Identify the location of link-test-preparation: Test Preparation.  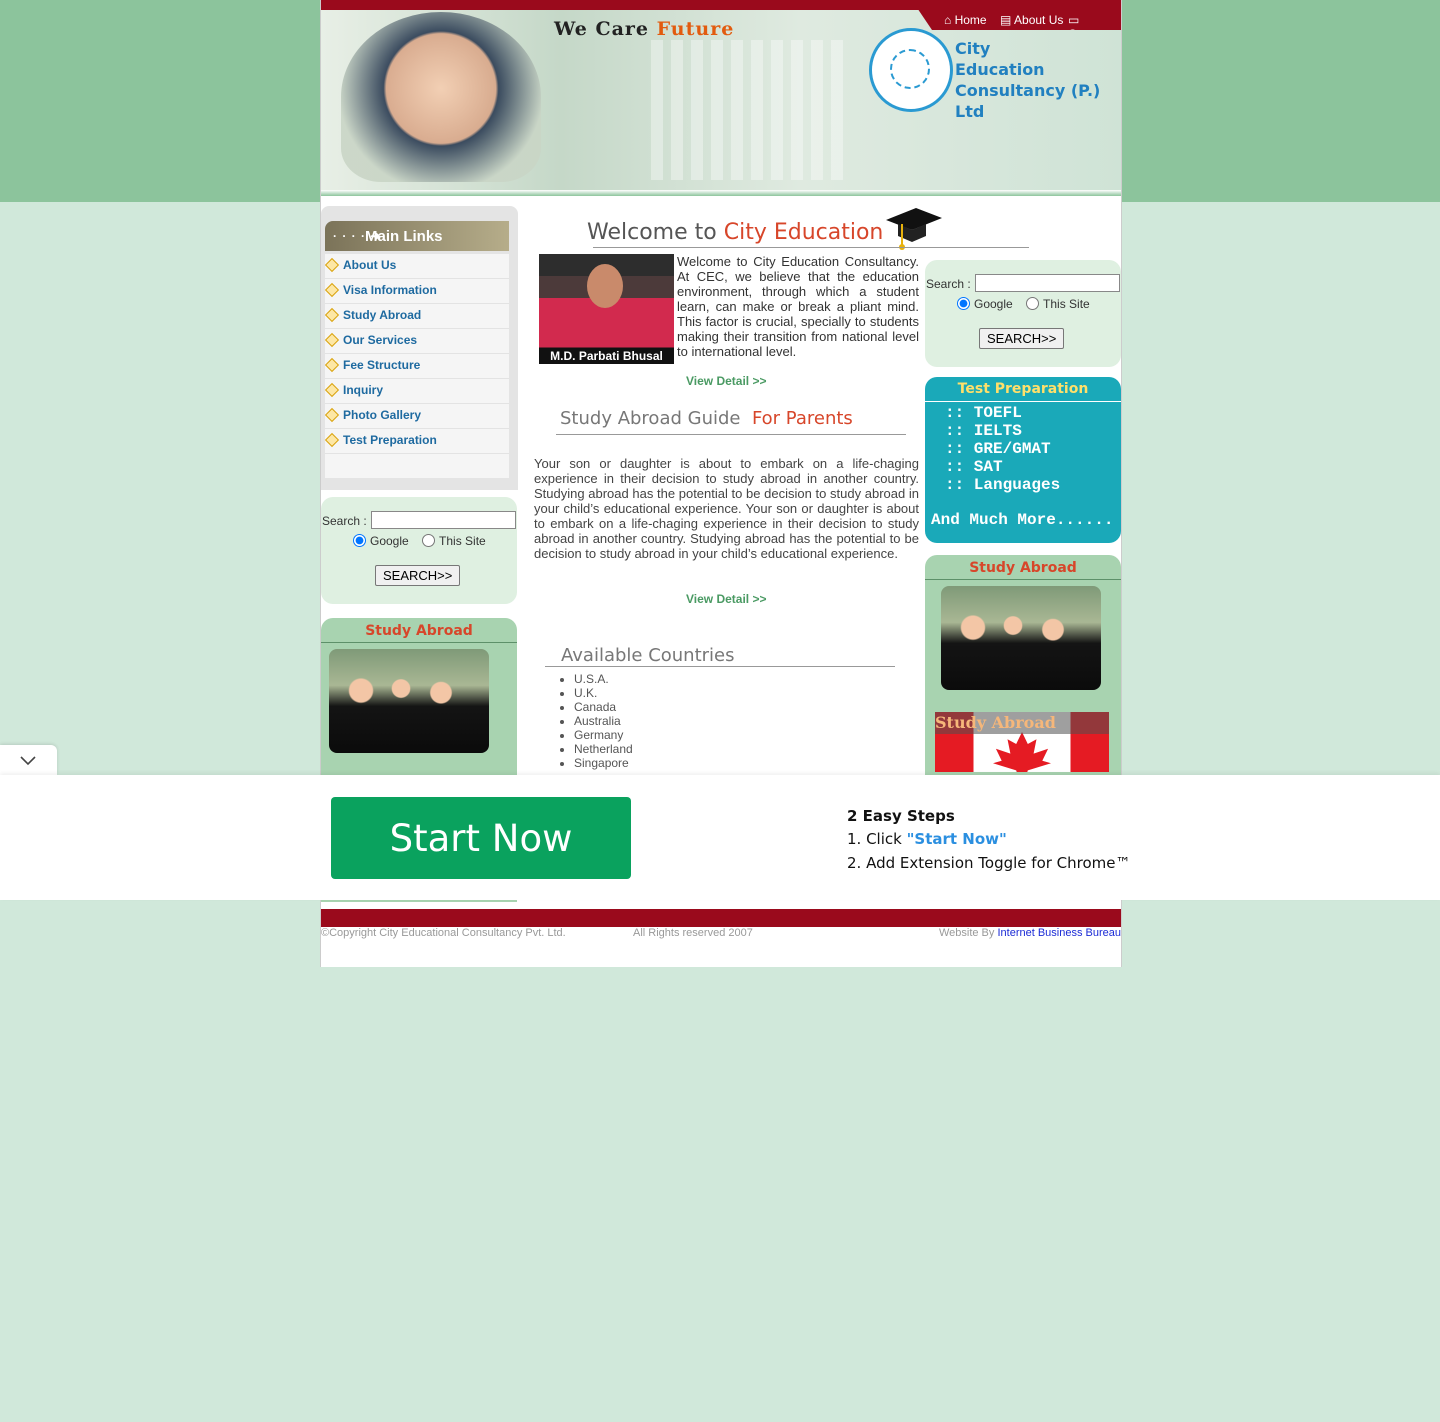
(390, 440).